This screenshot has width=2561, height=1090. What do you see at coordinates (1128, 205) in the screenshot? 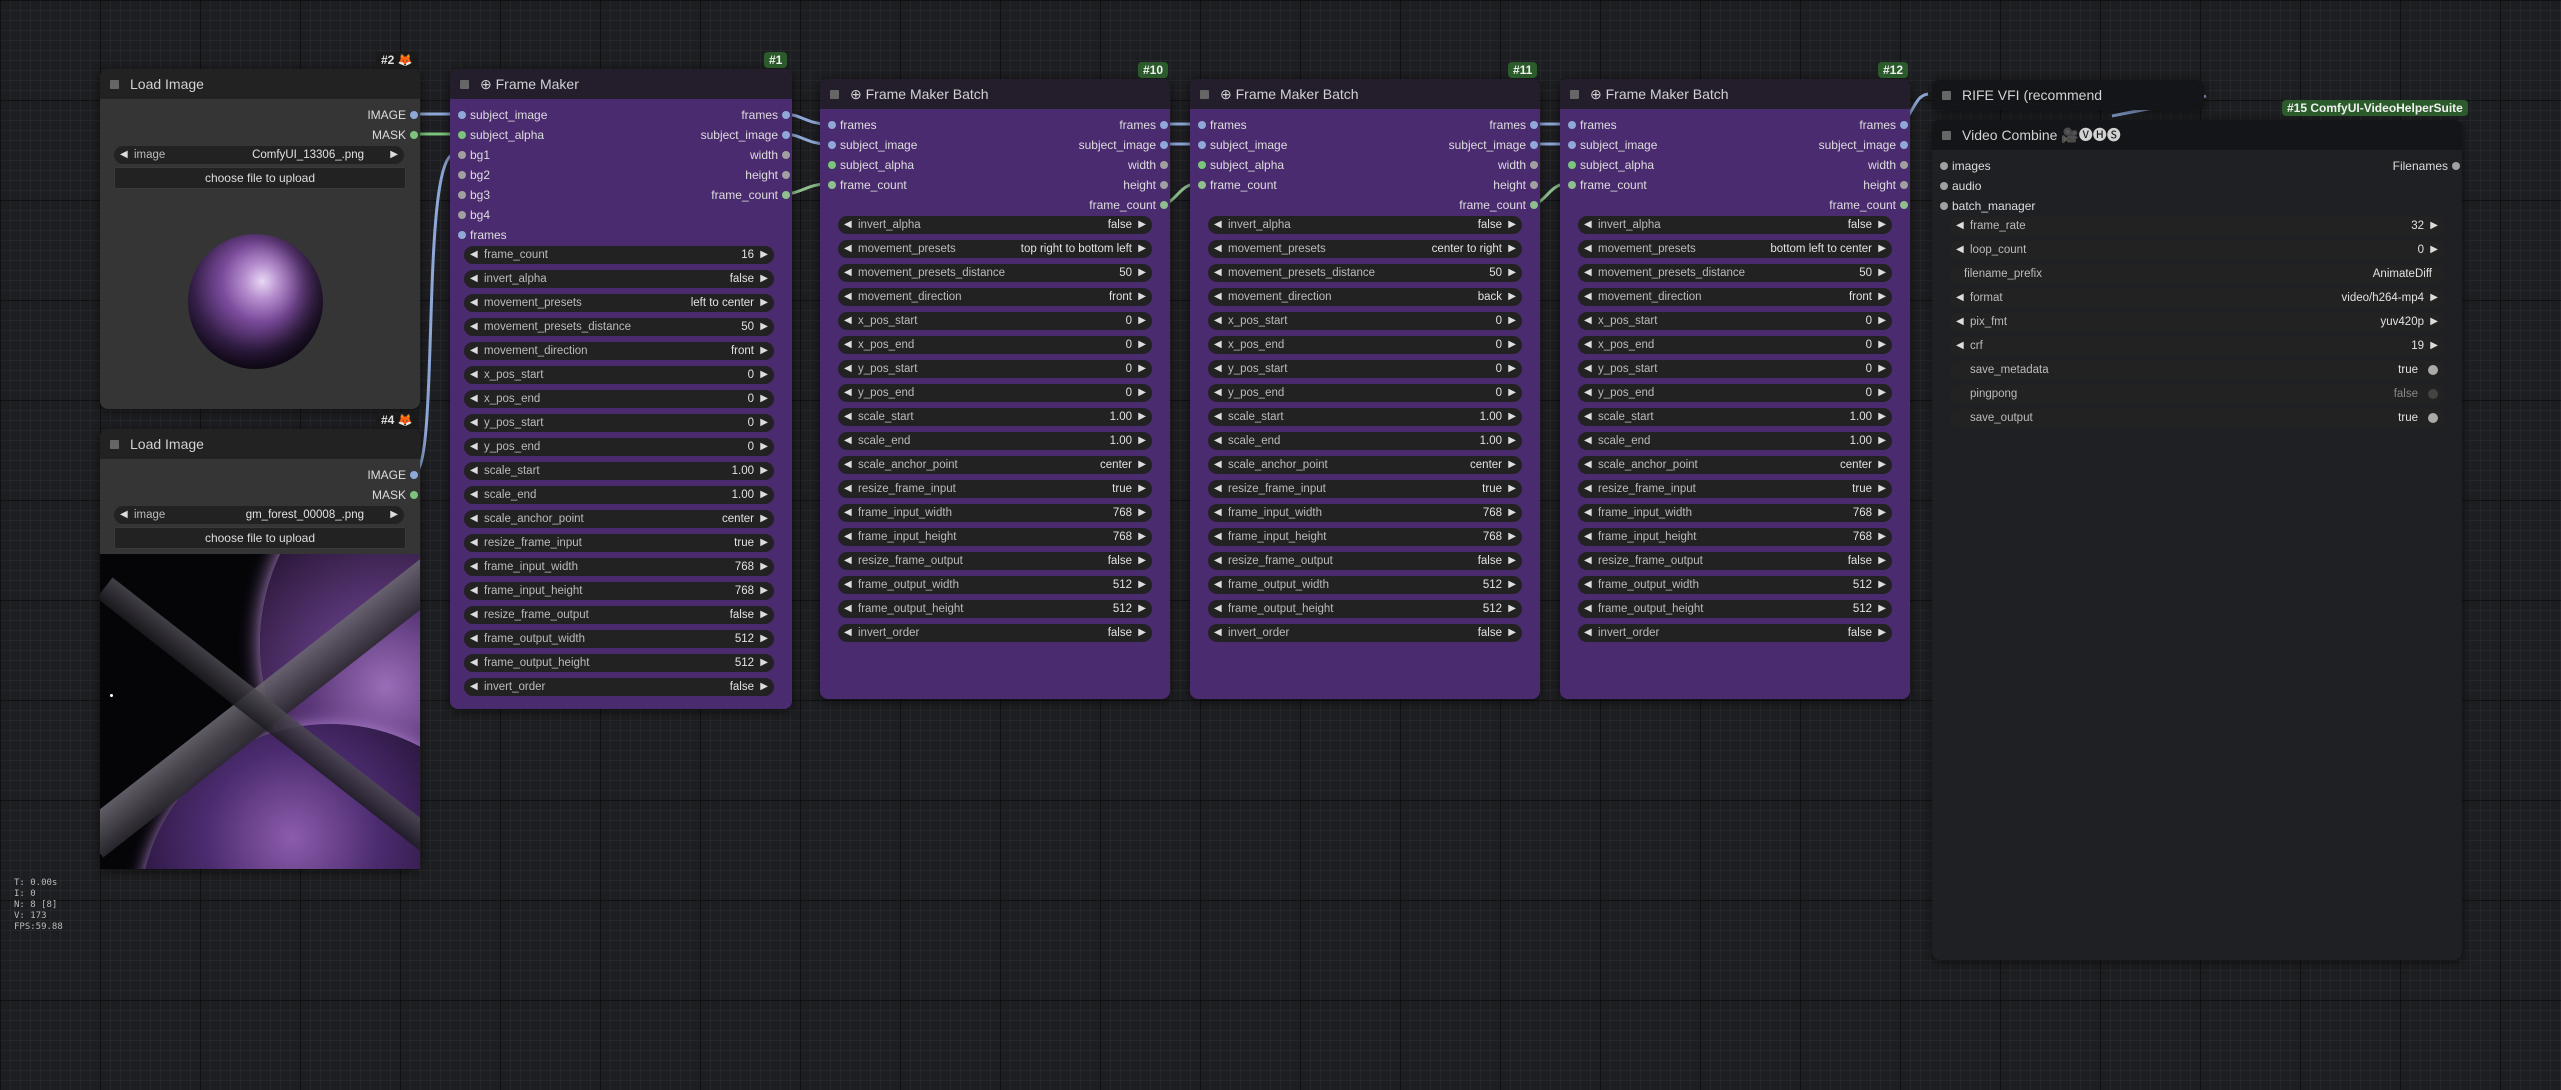
I see `output-frame-count: frame_count` at bounding box center [1128, 205].